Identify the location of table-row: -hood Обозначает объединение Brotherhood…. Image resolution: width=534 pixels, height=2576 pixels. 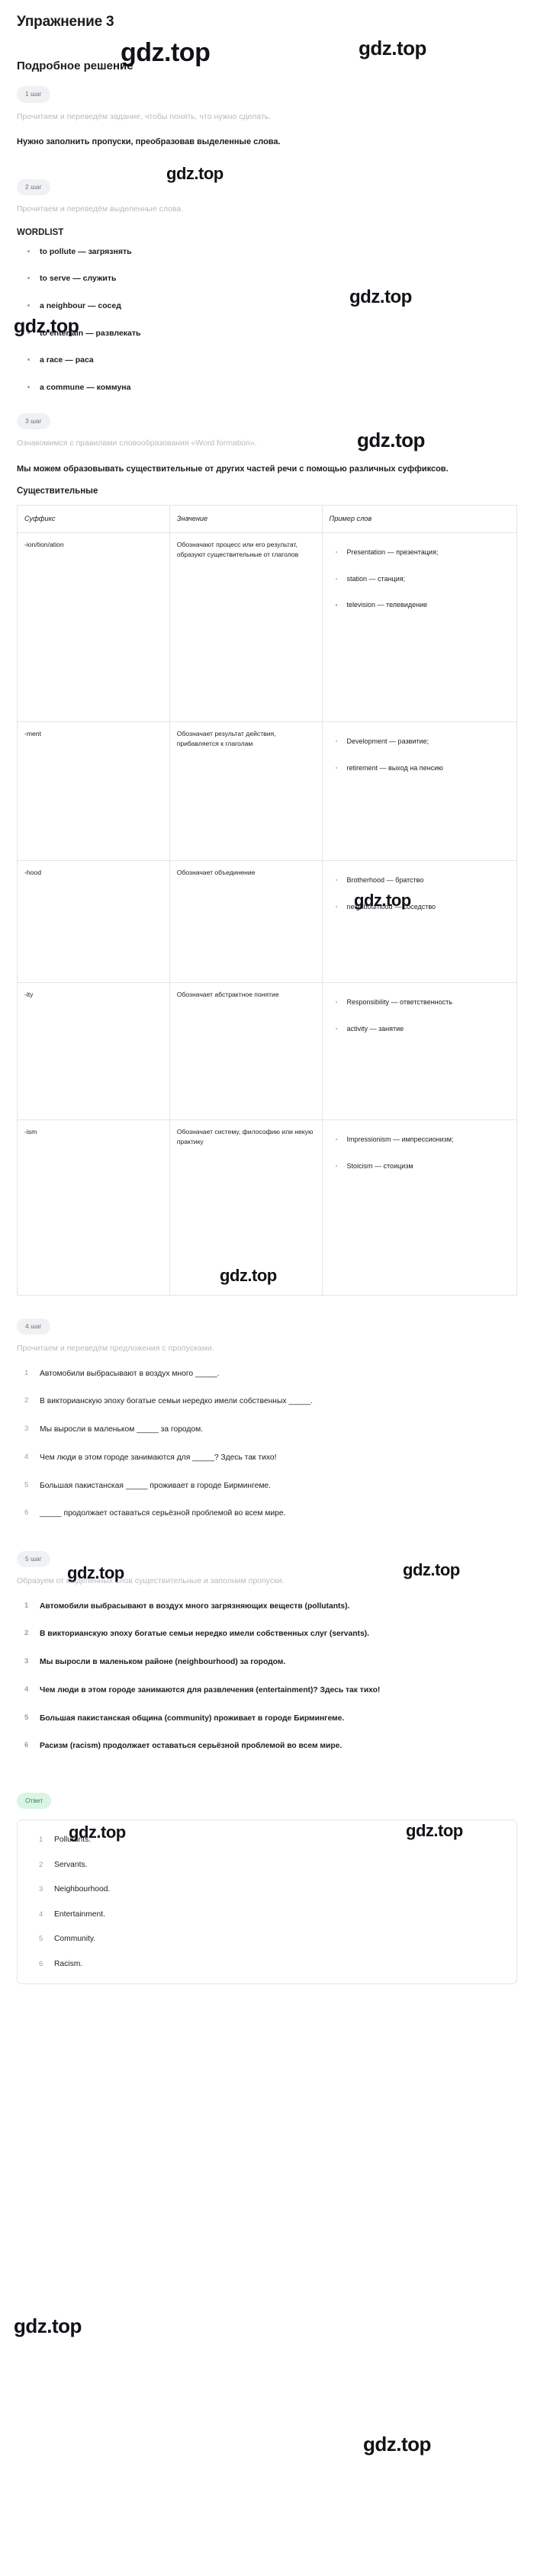
(268, 921).